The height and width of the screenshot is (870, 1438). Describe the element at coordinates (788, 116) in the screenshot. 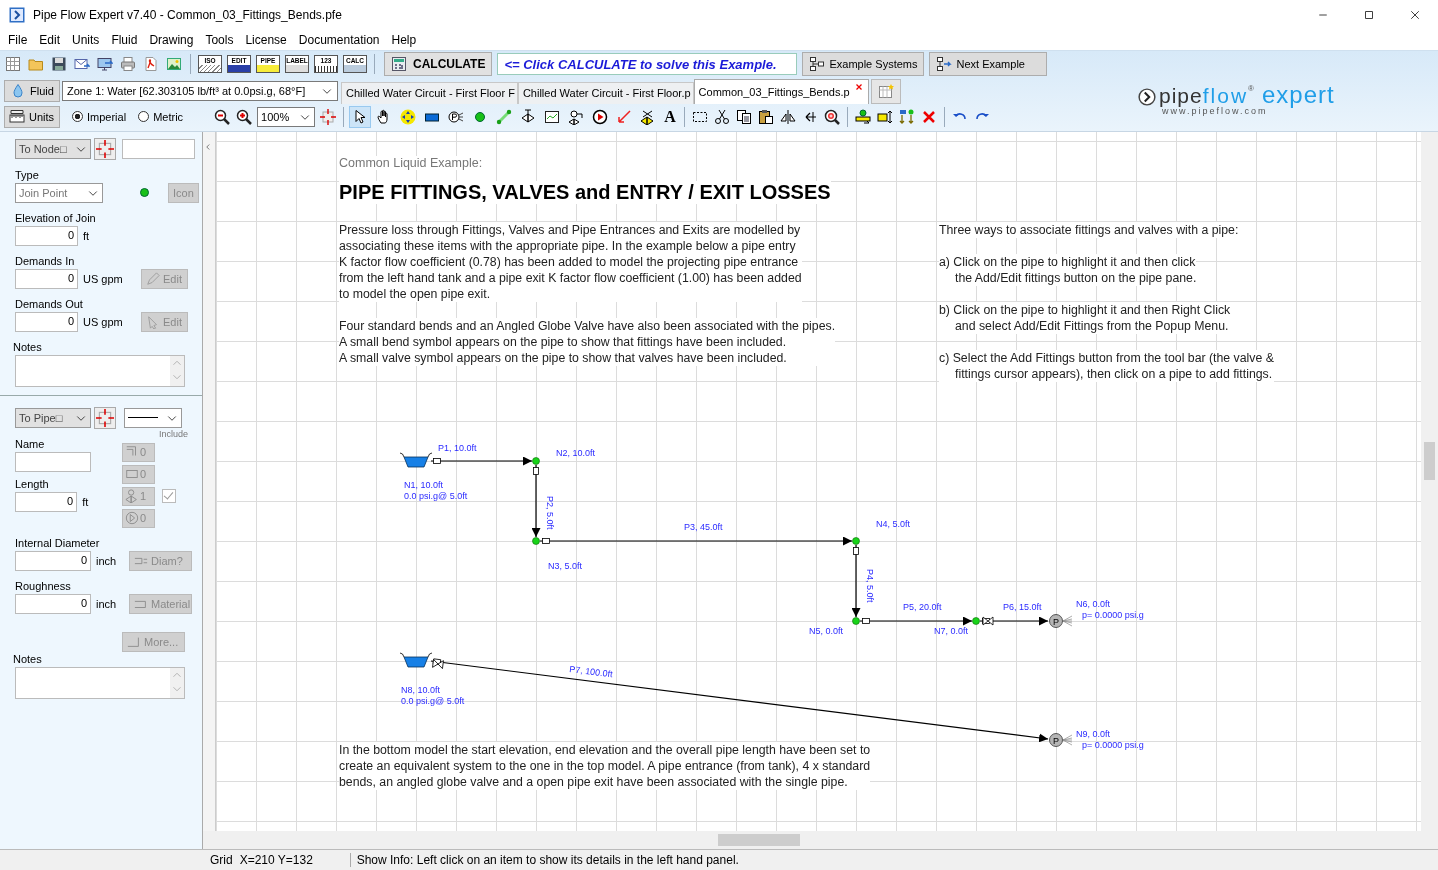

I see `flip-icon` at that location.